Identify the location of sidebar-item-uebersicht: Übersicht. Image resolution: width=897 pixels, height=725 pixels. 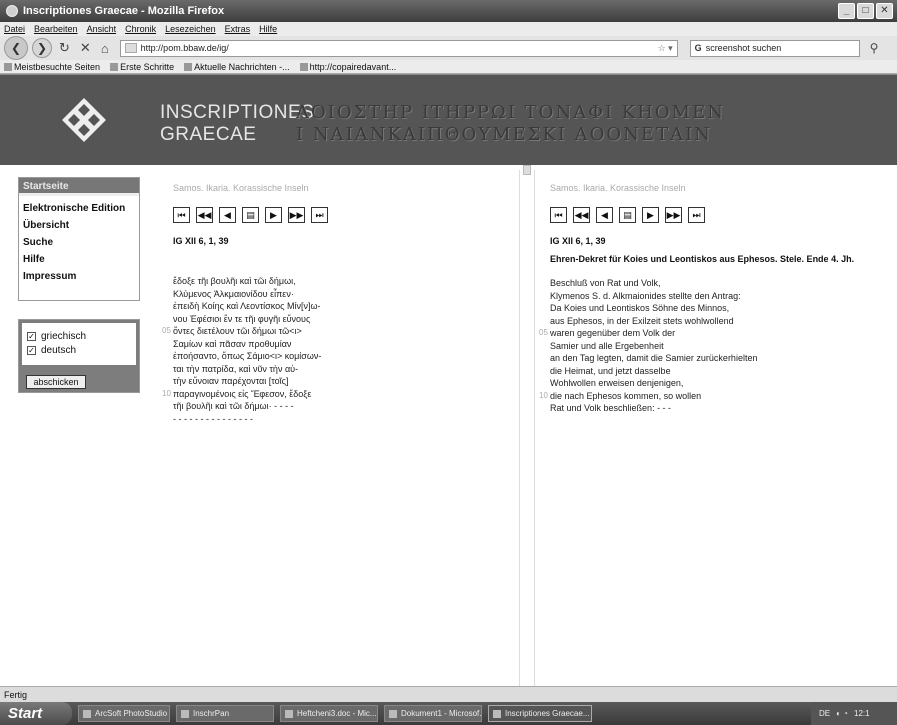
(79, 225).